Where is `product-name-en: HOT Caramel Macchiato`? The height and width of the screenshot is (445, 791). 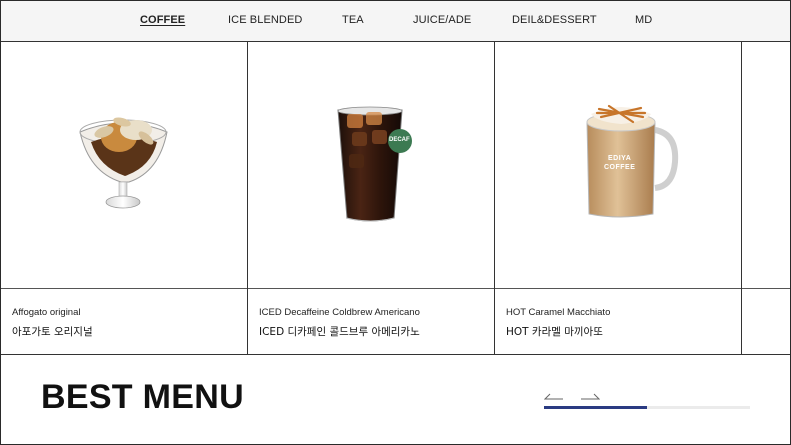 product-name-en: HOT Caramel Macchiato is located at coordinates (558, 312).